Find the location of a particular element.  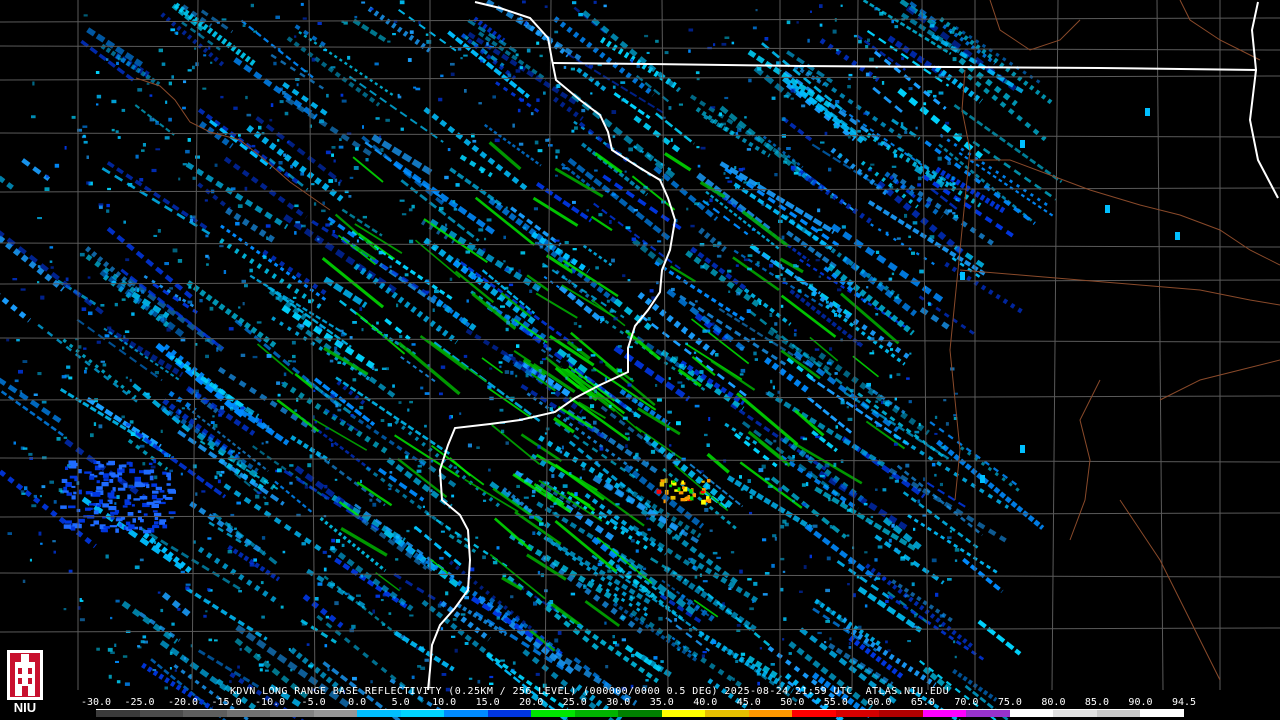

legend-tick-label: 94.5 is located at coordinates (1184, 702).